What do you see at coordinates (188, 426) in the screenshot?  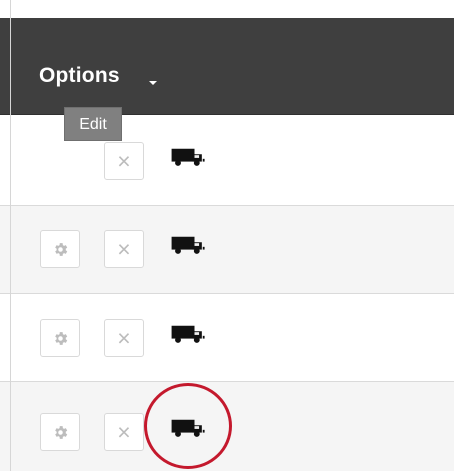 I see `highlight-circle` at bounding box center [188, 426].